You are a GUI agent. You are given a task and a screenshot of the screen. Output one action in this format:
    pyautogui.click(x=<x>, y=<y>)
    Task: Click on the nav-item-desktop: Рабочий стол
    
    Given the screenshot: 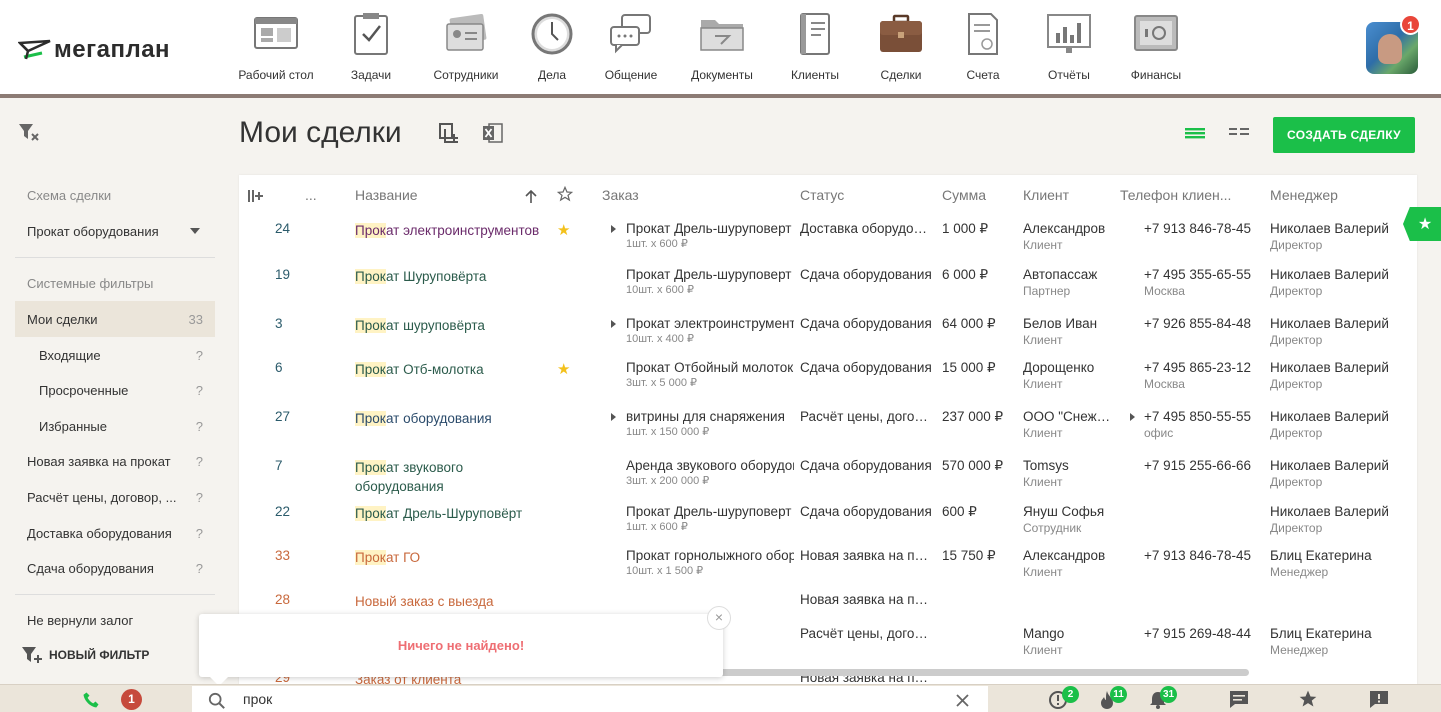 What is the action you would take?
    pyautogui.click(x=276, y=47)
    